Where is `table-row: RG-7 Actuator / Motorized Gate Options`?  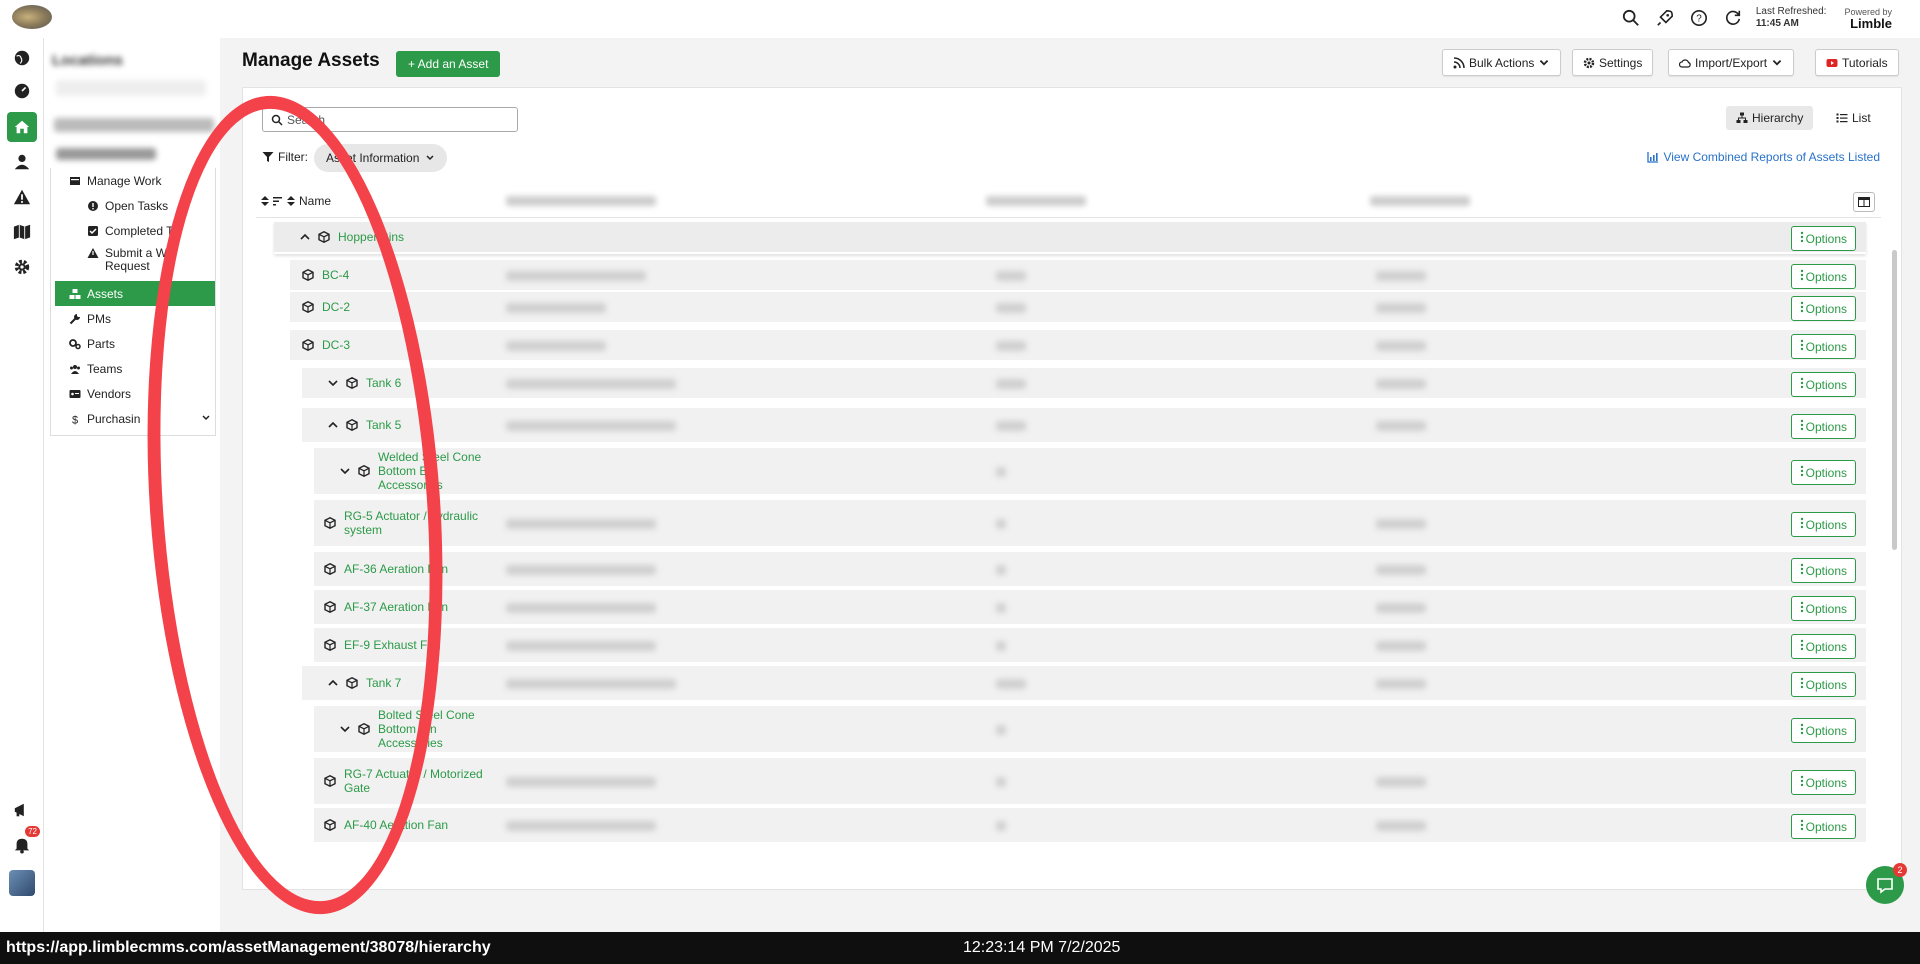
table-row: RG-7 Actuator / Motorized Gate Options is located at coordinates (1090, 782).